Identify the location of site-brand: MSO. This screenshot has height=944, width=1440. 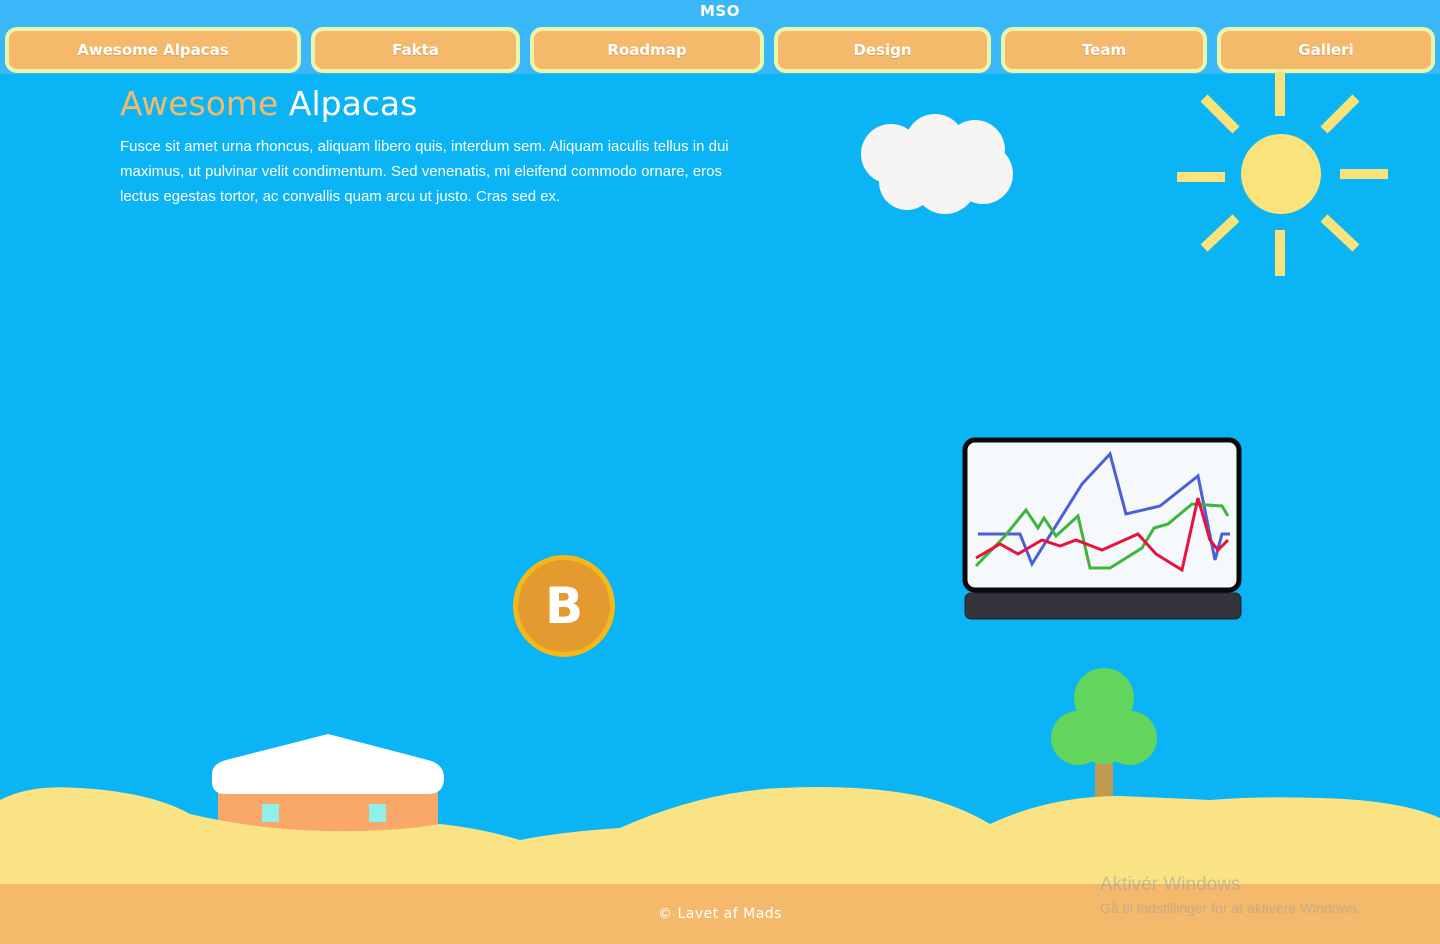
(720, 11).